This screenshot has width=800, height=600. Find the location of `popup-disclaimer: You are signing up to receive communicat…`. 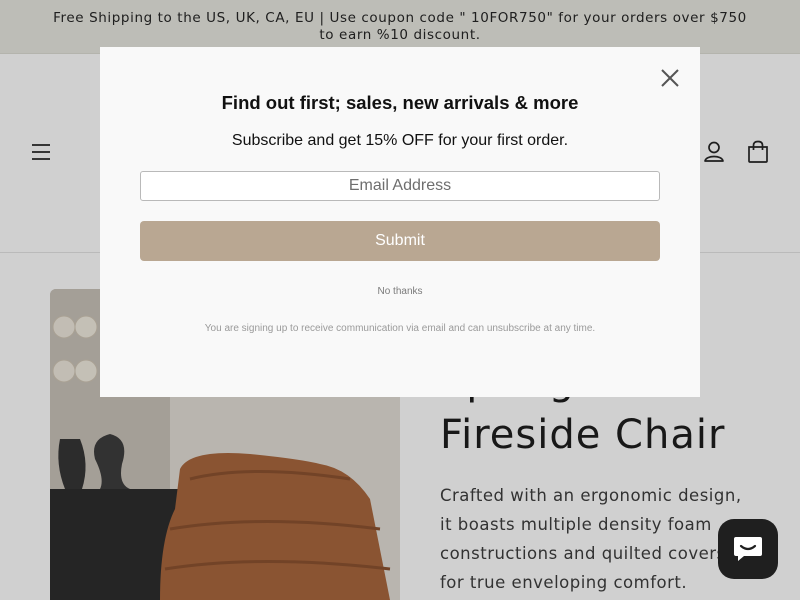

popup-disclaimer: You are signing up to receive communicat… is located at coordinates (400, 328).